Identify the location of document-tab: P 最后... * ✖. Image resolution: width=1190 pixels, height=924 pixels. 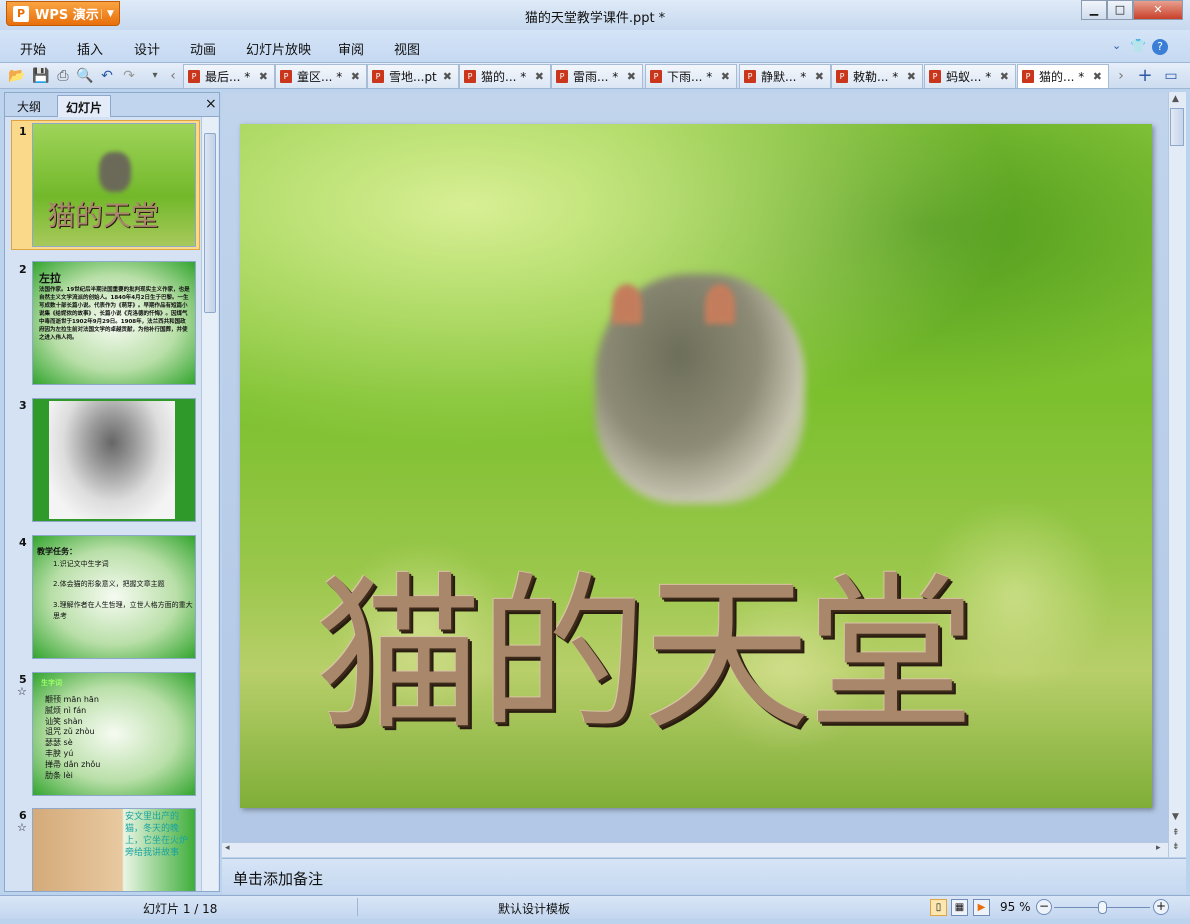
(229, 76).